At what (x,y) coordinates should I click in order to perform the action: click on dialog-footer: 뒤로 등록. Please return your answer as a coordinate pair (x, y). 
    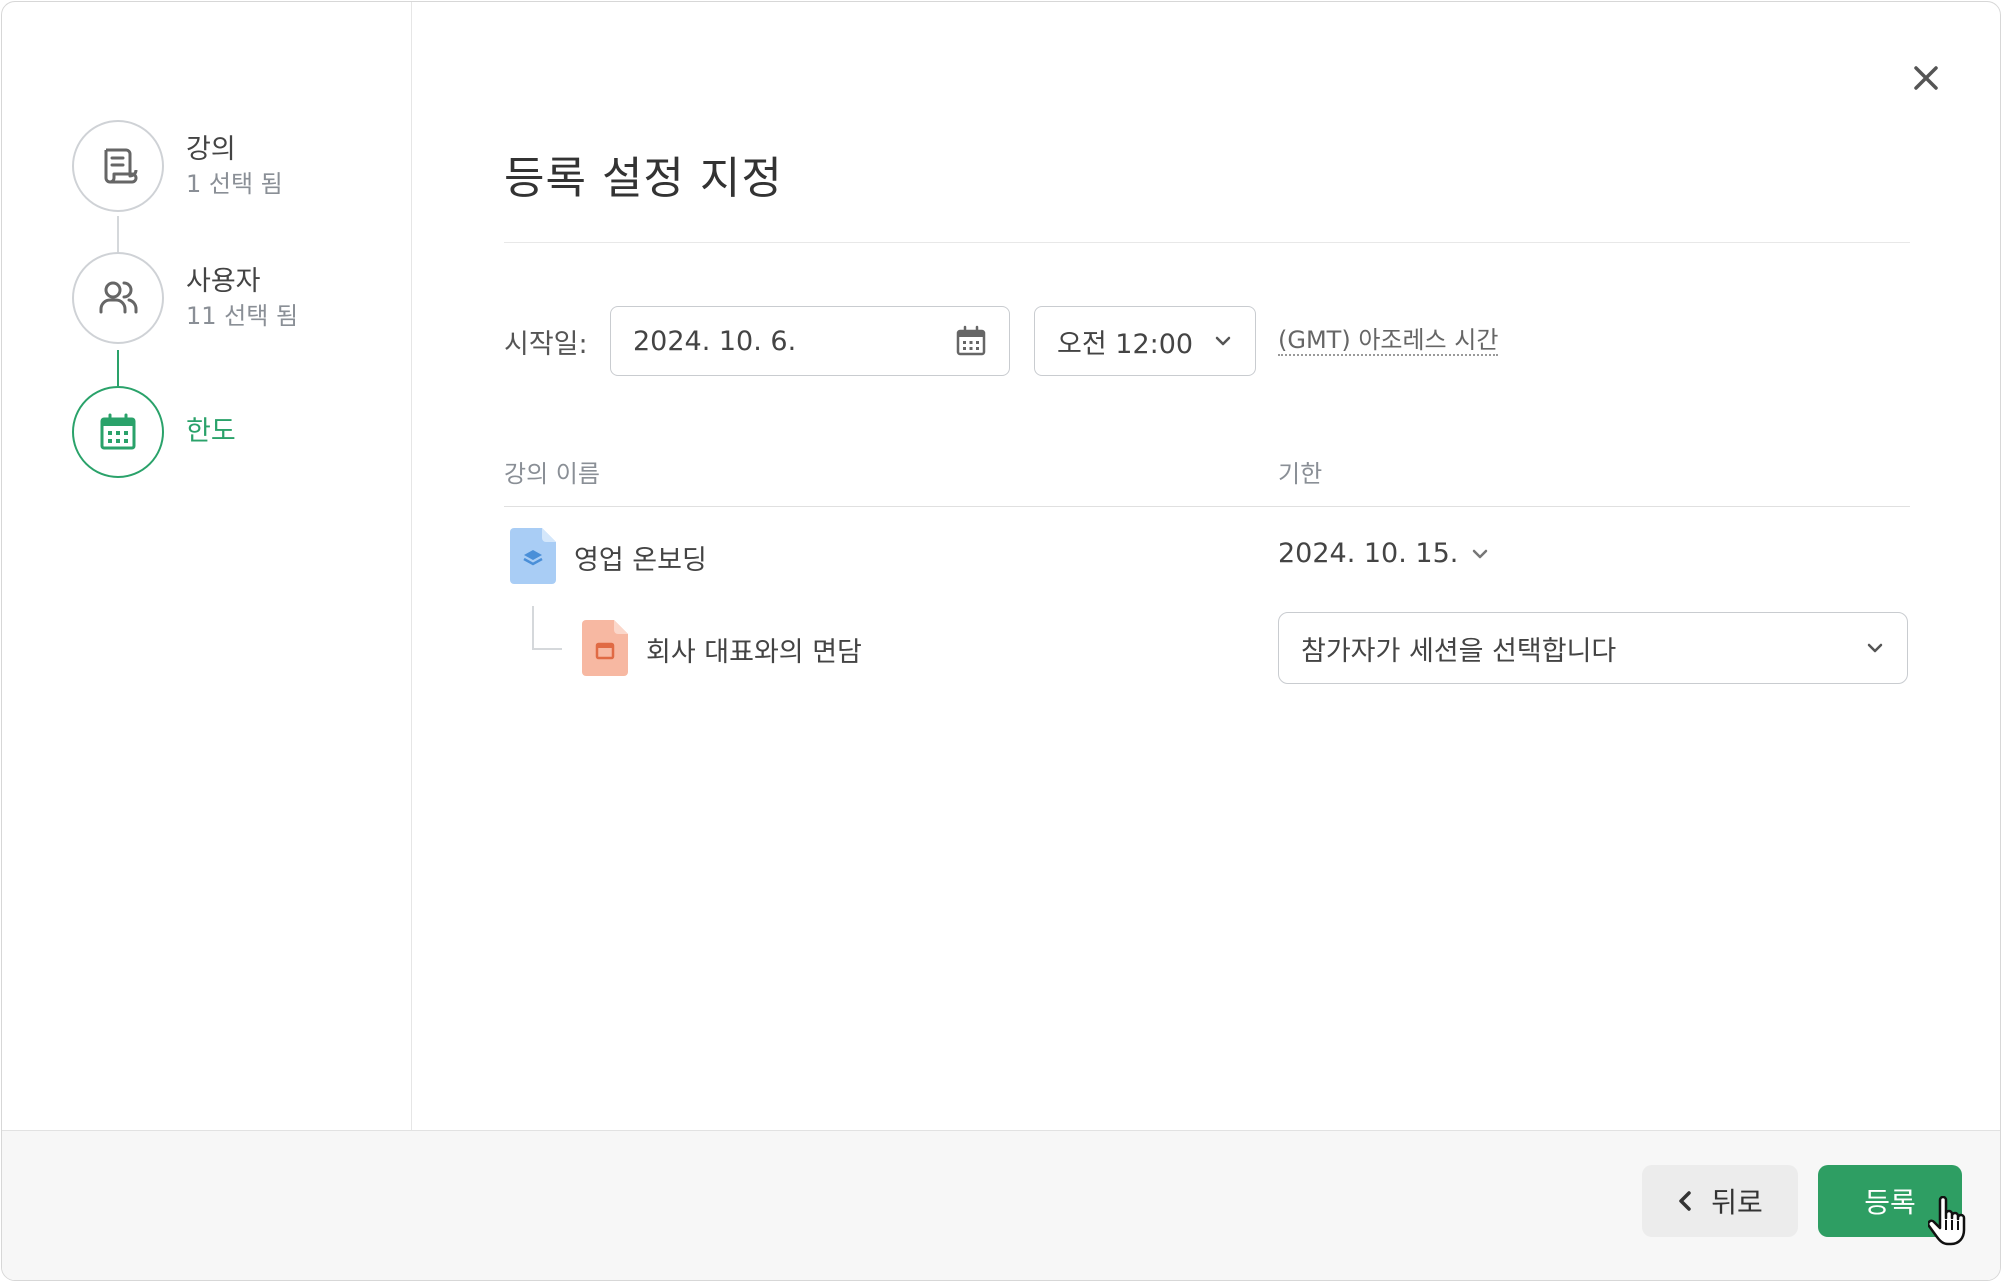
    Looking at the image, I should click on (1001, 1205).